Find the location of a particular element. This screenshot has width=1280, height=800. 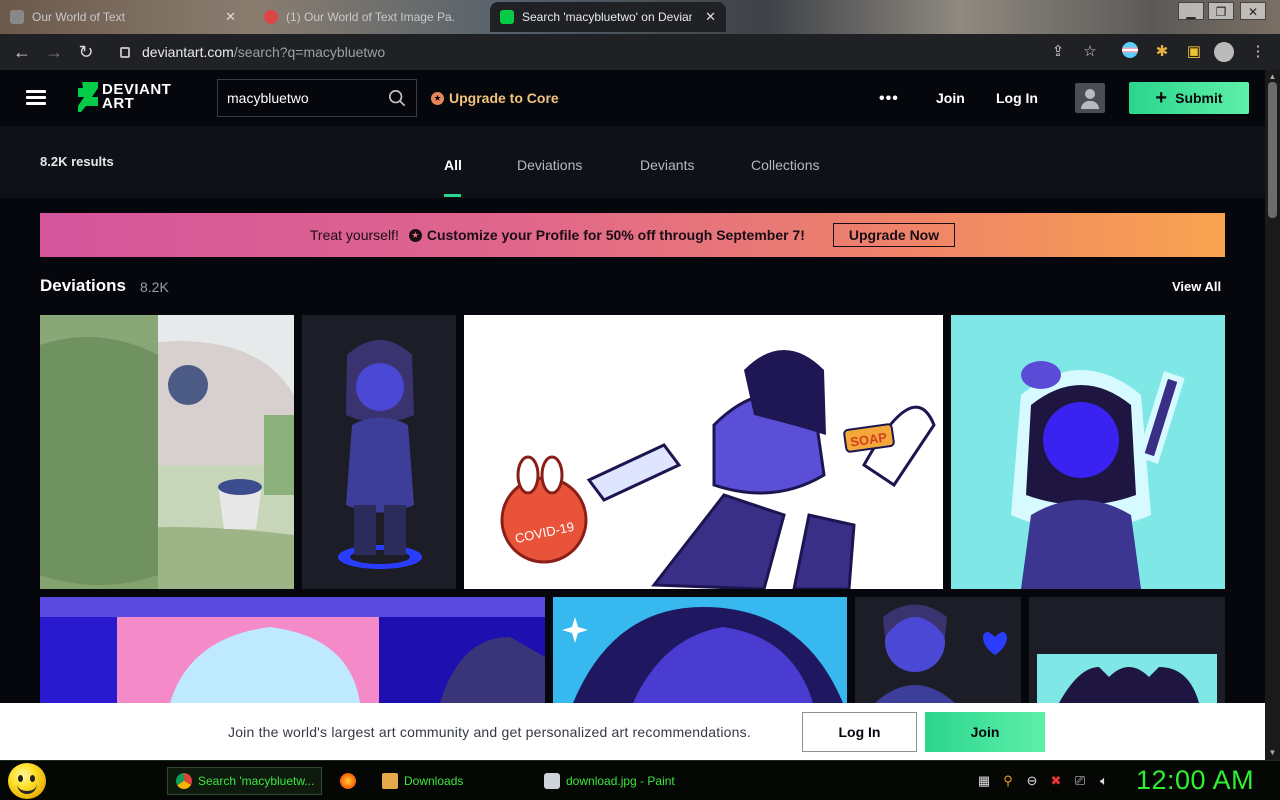

start-button-smiley-icon is located at coordinates (27, 781).